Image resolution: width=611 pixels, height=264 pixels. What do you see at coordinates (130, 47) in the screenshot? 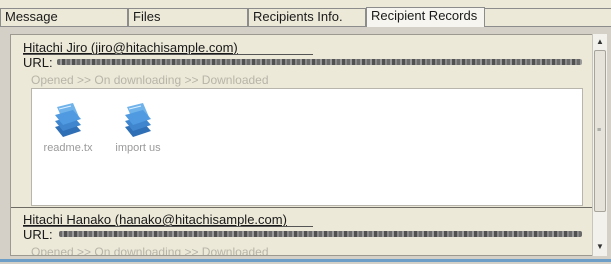
I see `recipient-name: Hitachi Jiro (jiro@hitachisample.com)` at bounding box center [130, 47].